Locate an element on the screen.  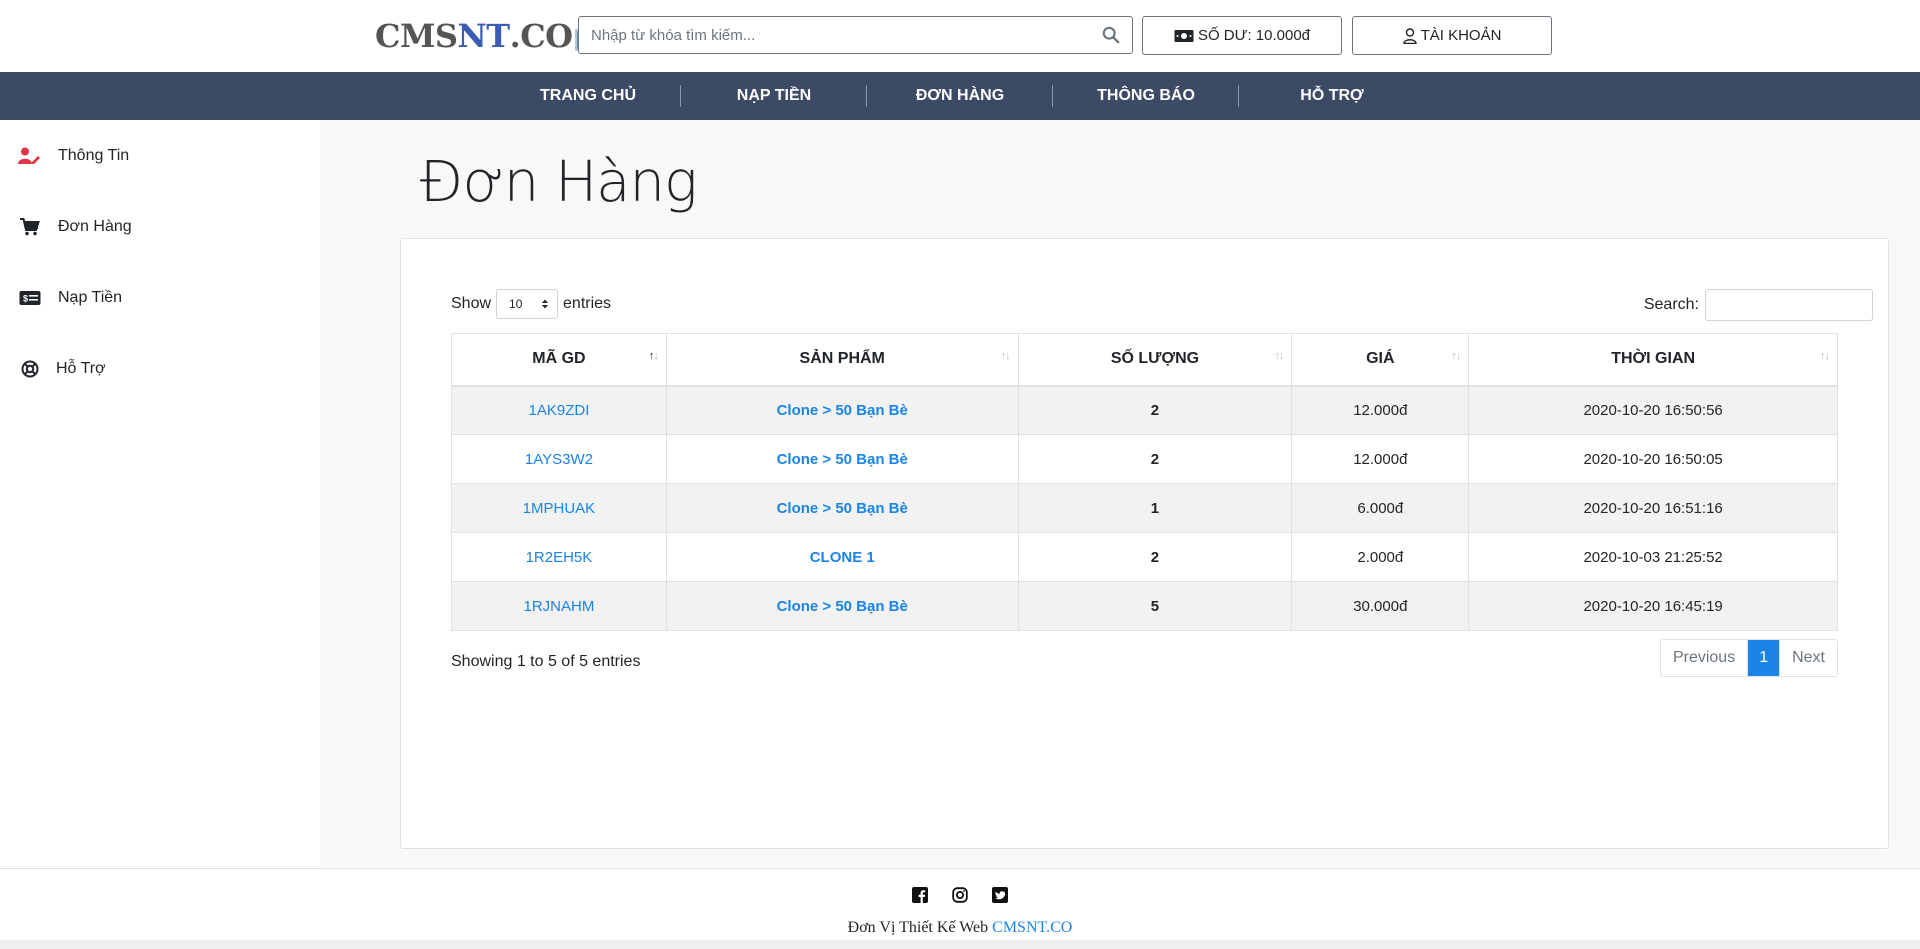
balance-button: SỐ DƯ: 10.000đ is located at coordinates (1242, 35).